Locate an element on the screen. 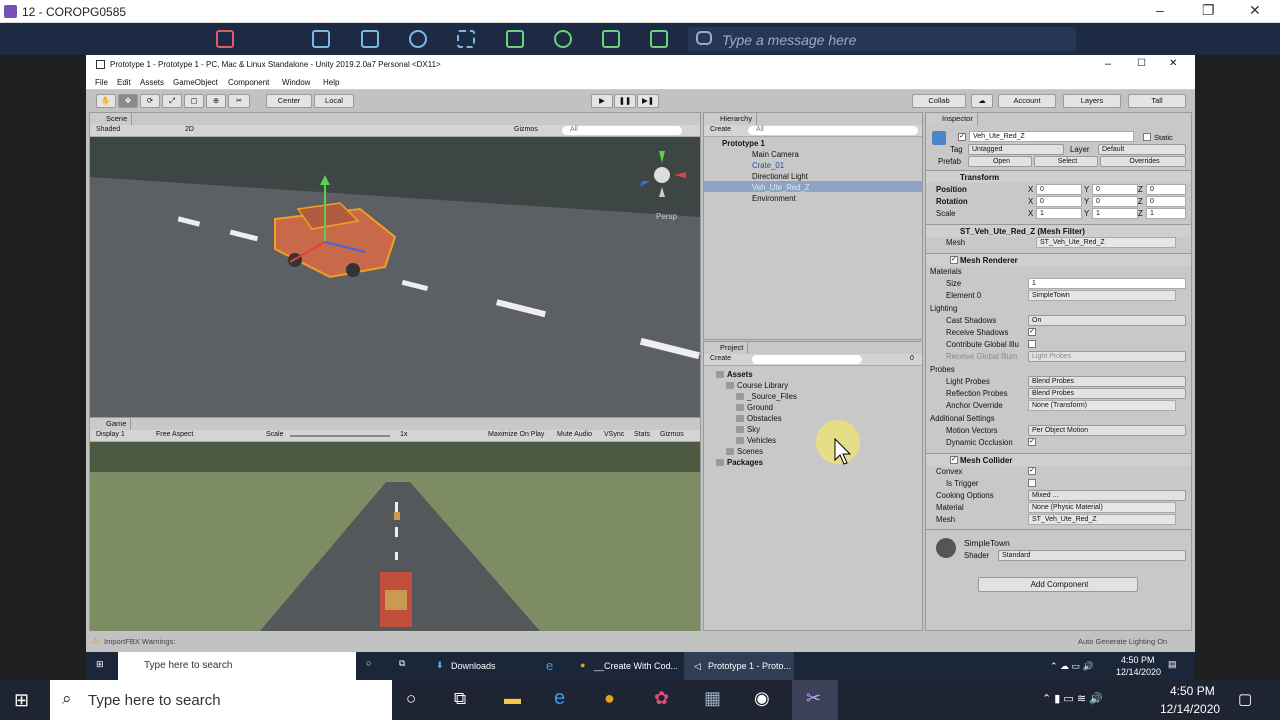 This screenshot has width=1280, height=720. screen-icon is located at coordinates (370, 39).